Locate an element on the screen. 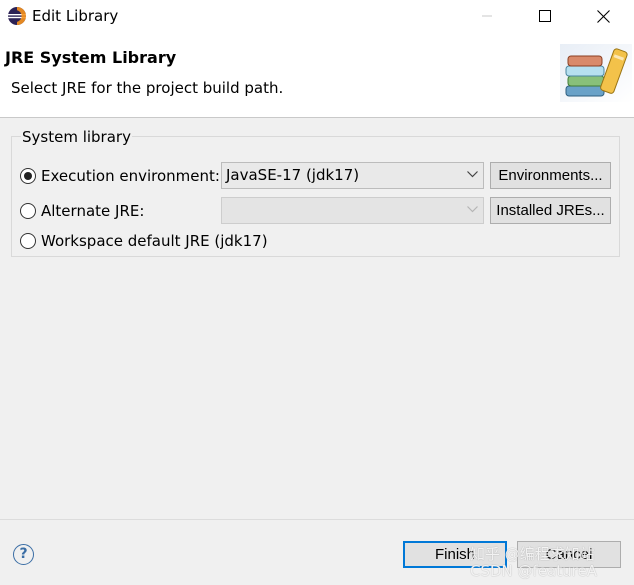 This screenshot has width=634, height=585. library-books-icon is located at coordinates (596, 73).